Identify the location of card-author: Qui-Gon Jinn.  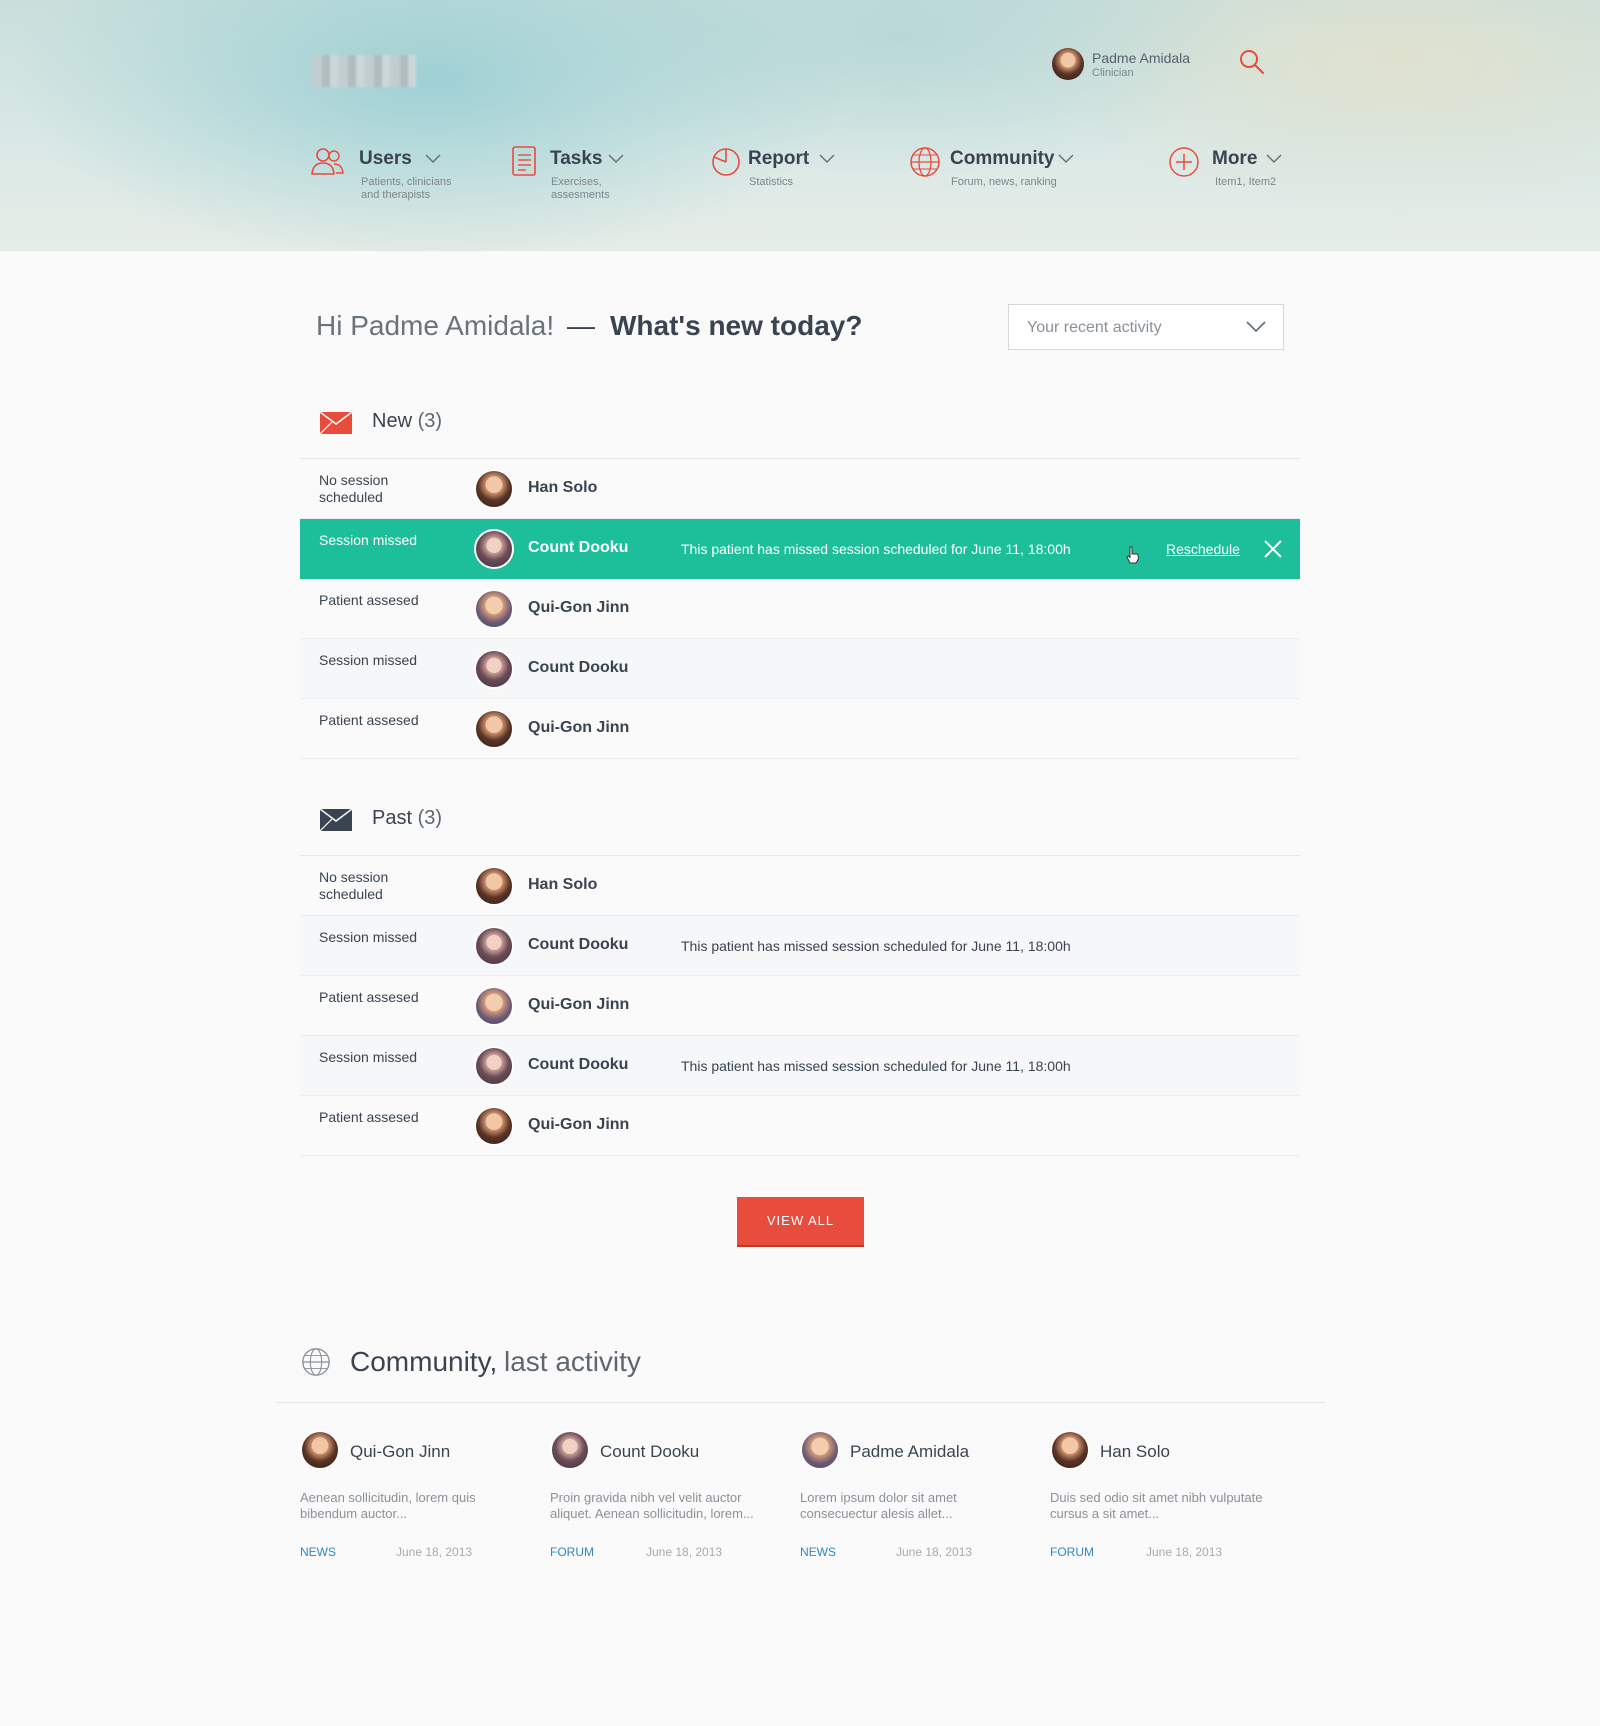
(400, 1452).